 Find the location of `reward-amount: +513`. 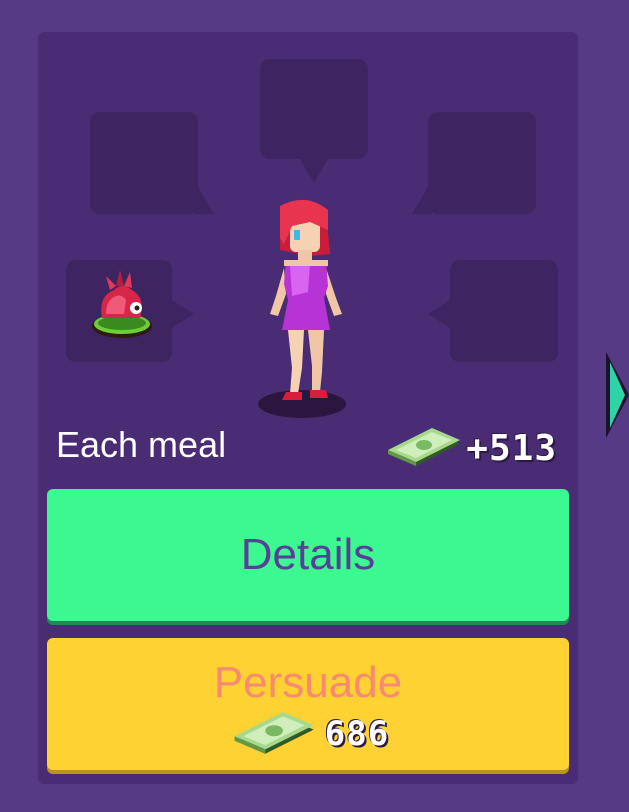

reward-amount: +513 is located at coordinates (511, 448).